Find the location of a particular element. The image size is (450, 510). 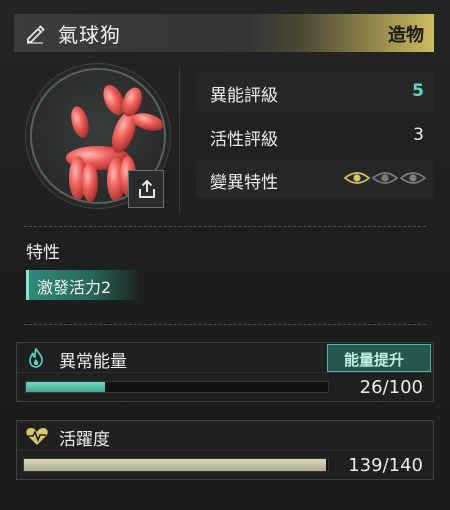

activity-bar-fill is located at coordinates (175, 465).